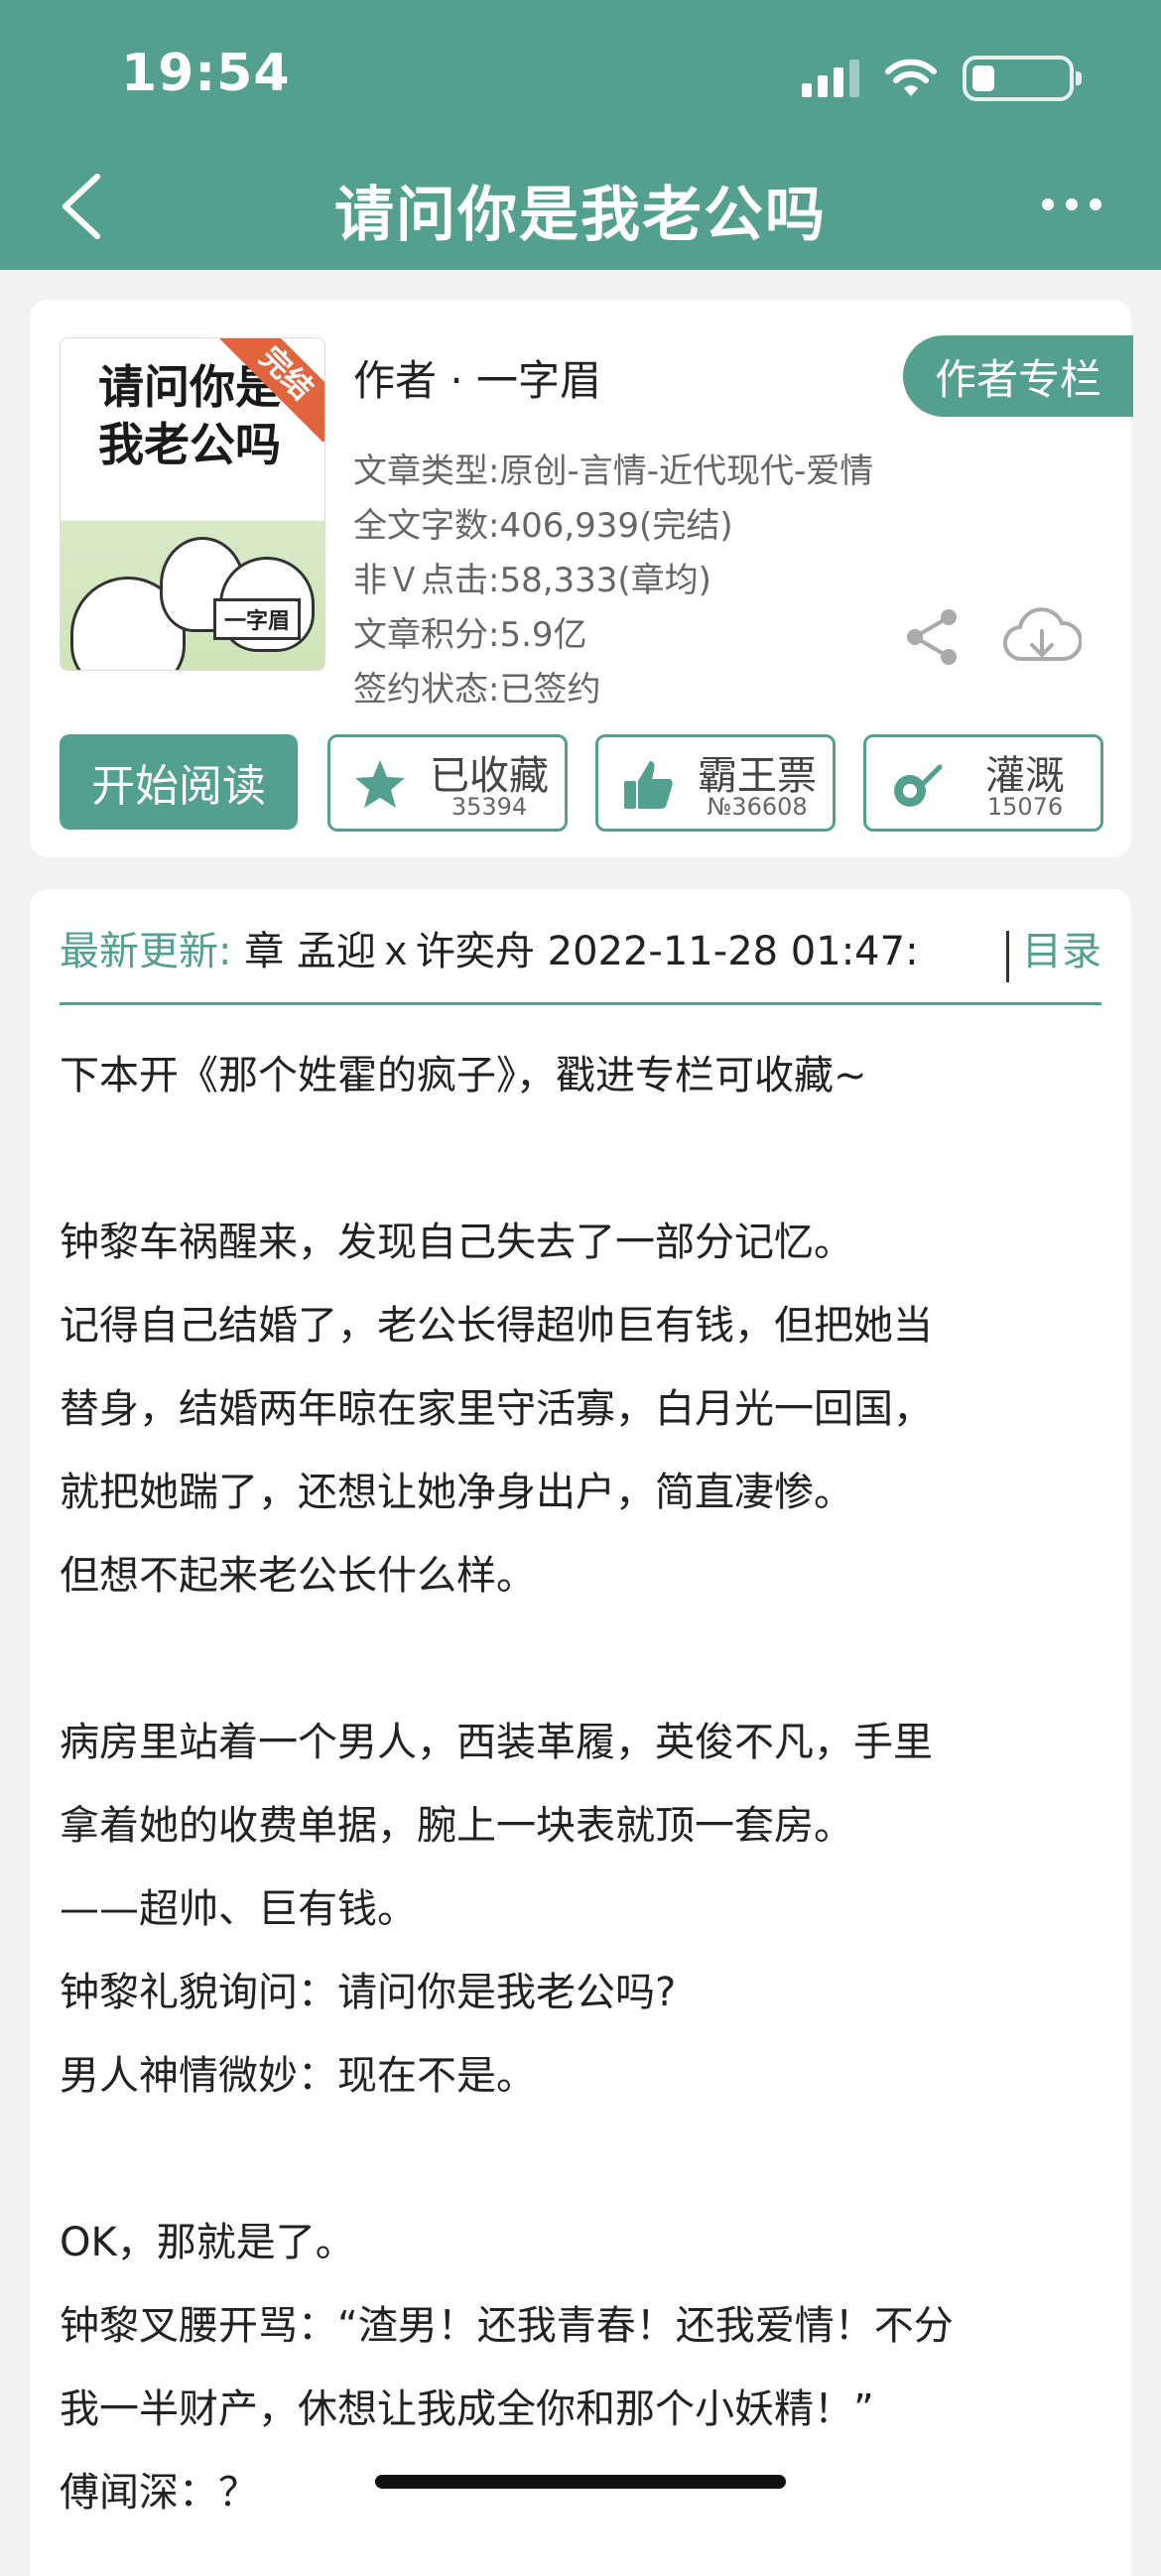 The height and width of the screenshot is (2576, 1161). Describe the element at coordinates (456, 1826) in the screenshot. I see `intro-line: 拿着她的收费单据，腕上一块表就顶一套房。` at that location.